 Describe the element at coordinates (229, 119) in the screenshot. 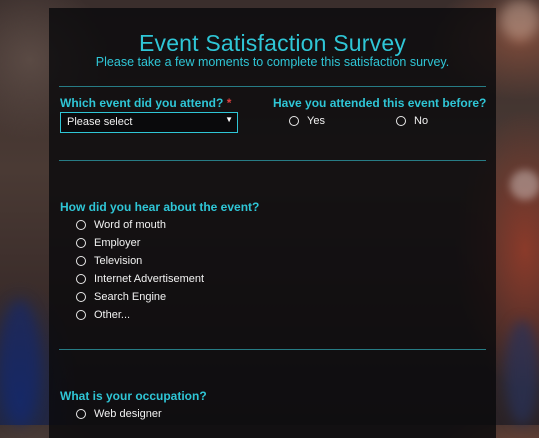

I see `chevron-down-icon: ▼` at that location.